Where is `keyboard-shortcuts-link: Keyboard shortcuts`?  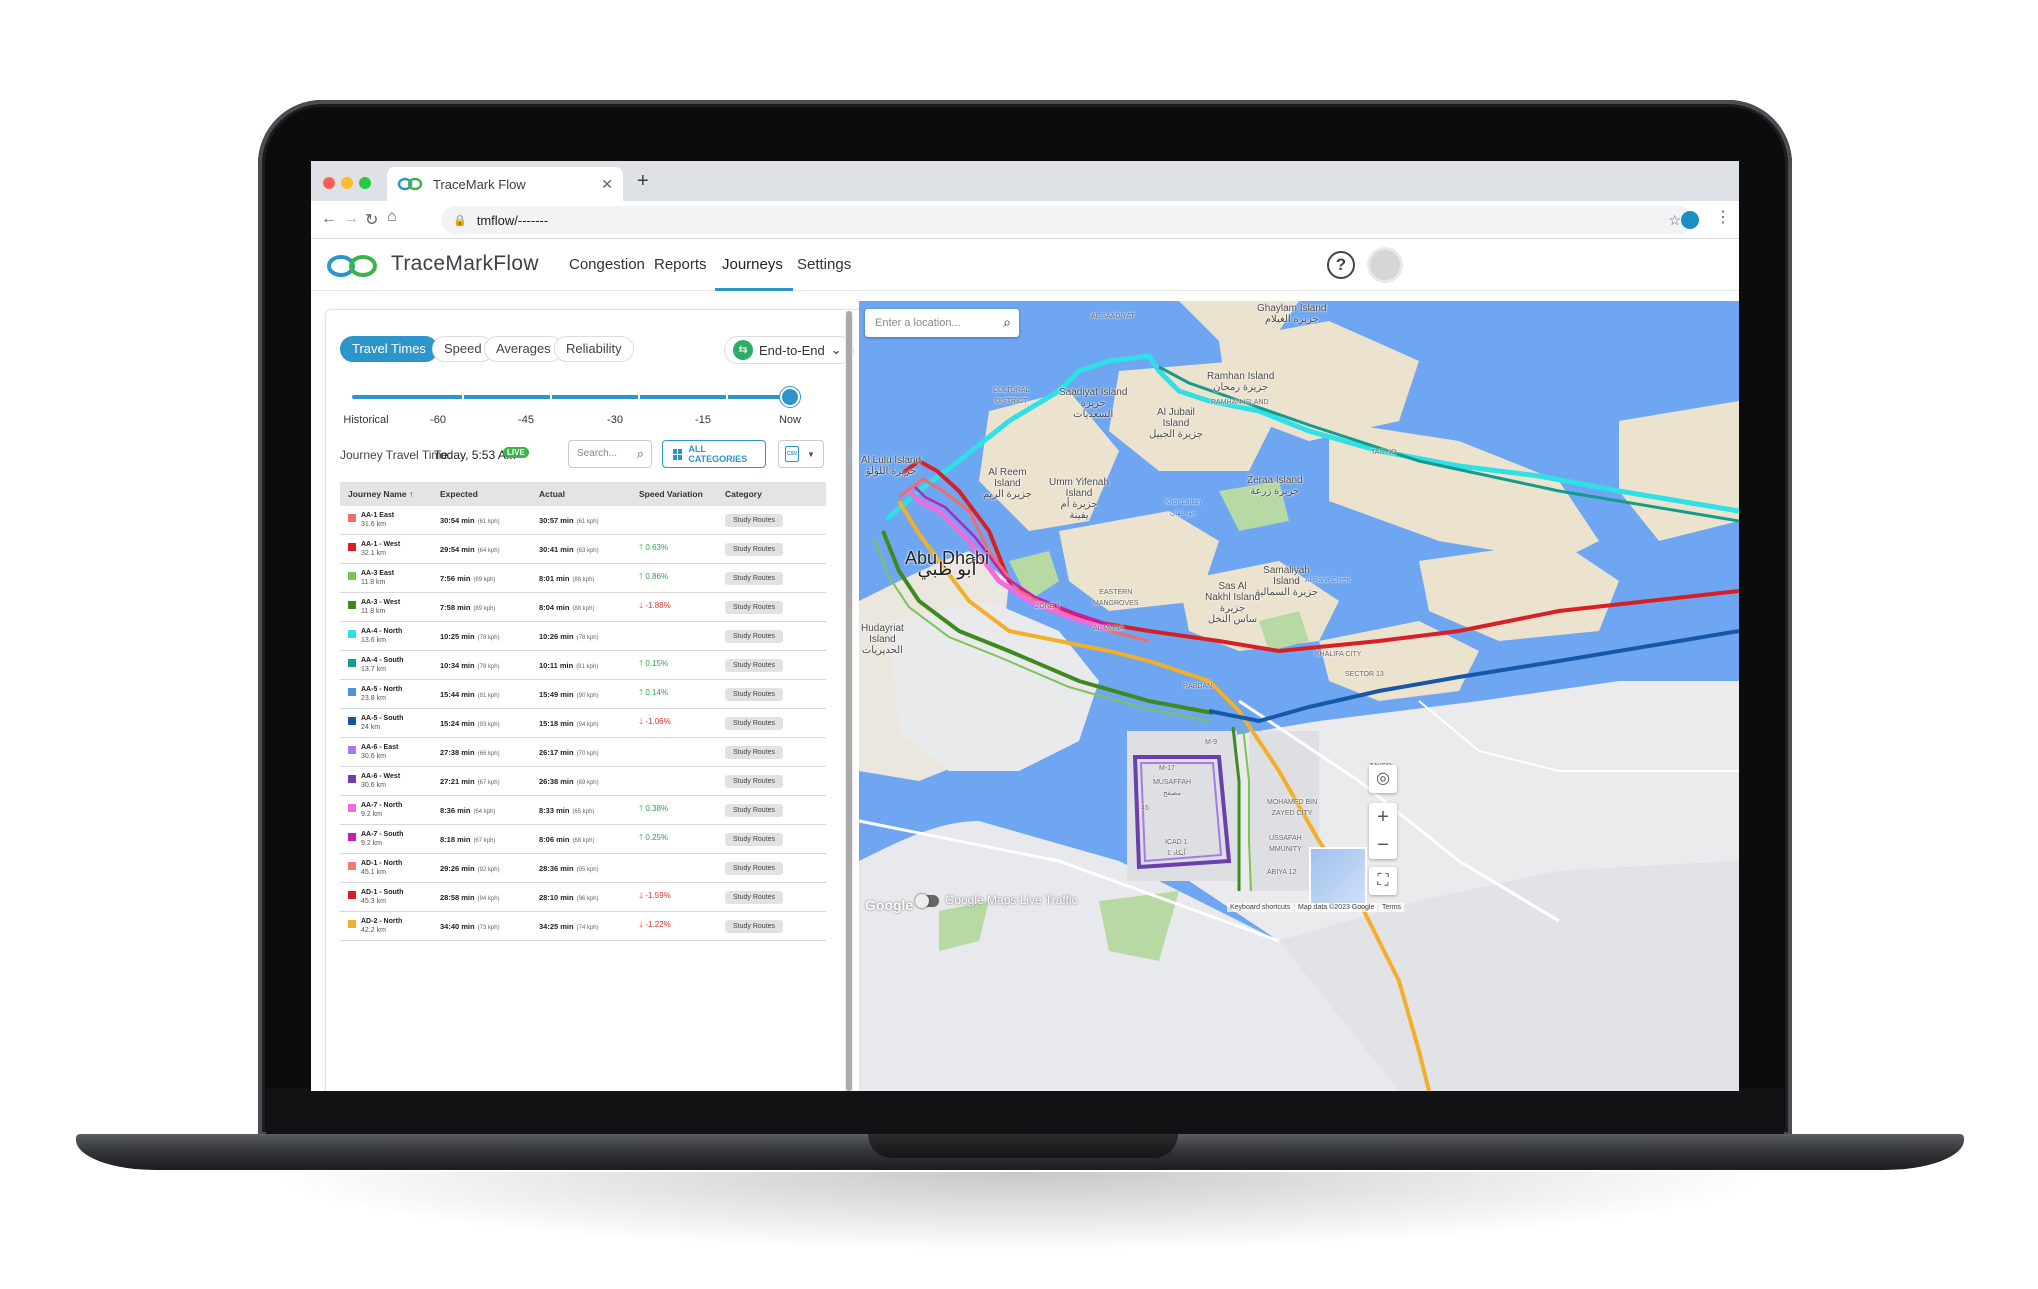
keyboard-shortcuts-link: Keyboard shortcuts is located at coordinates (1260, 907).